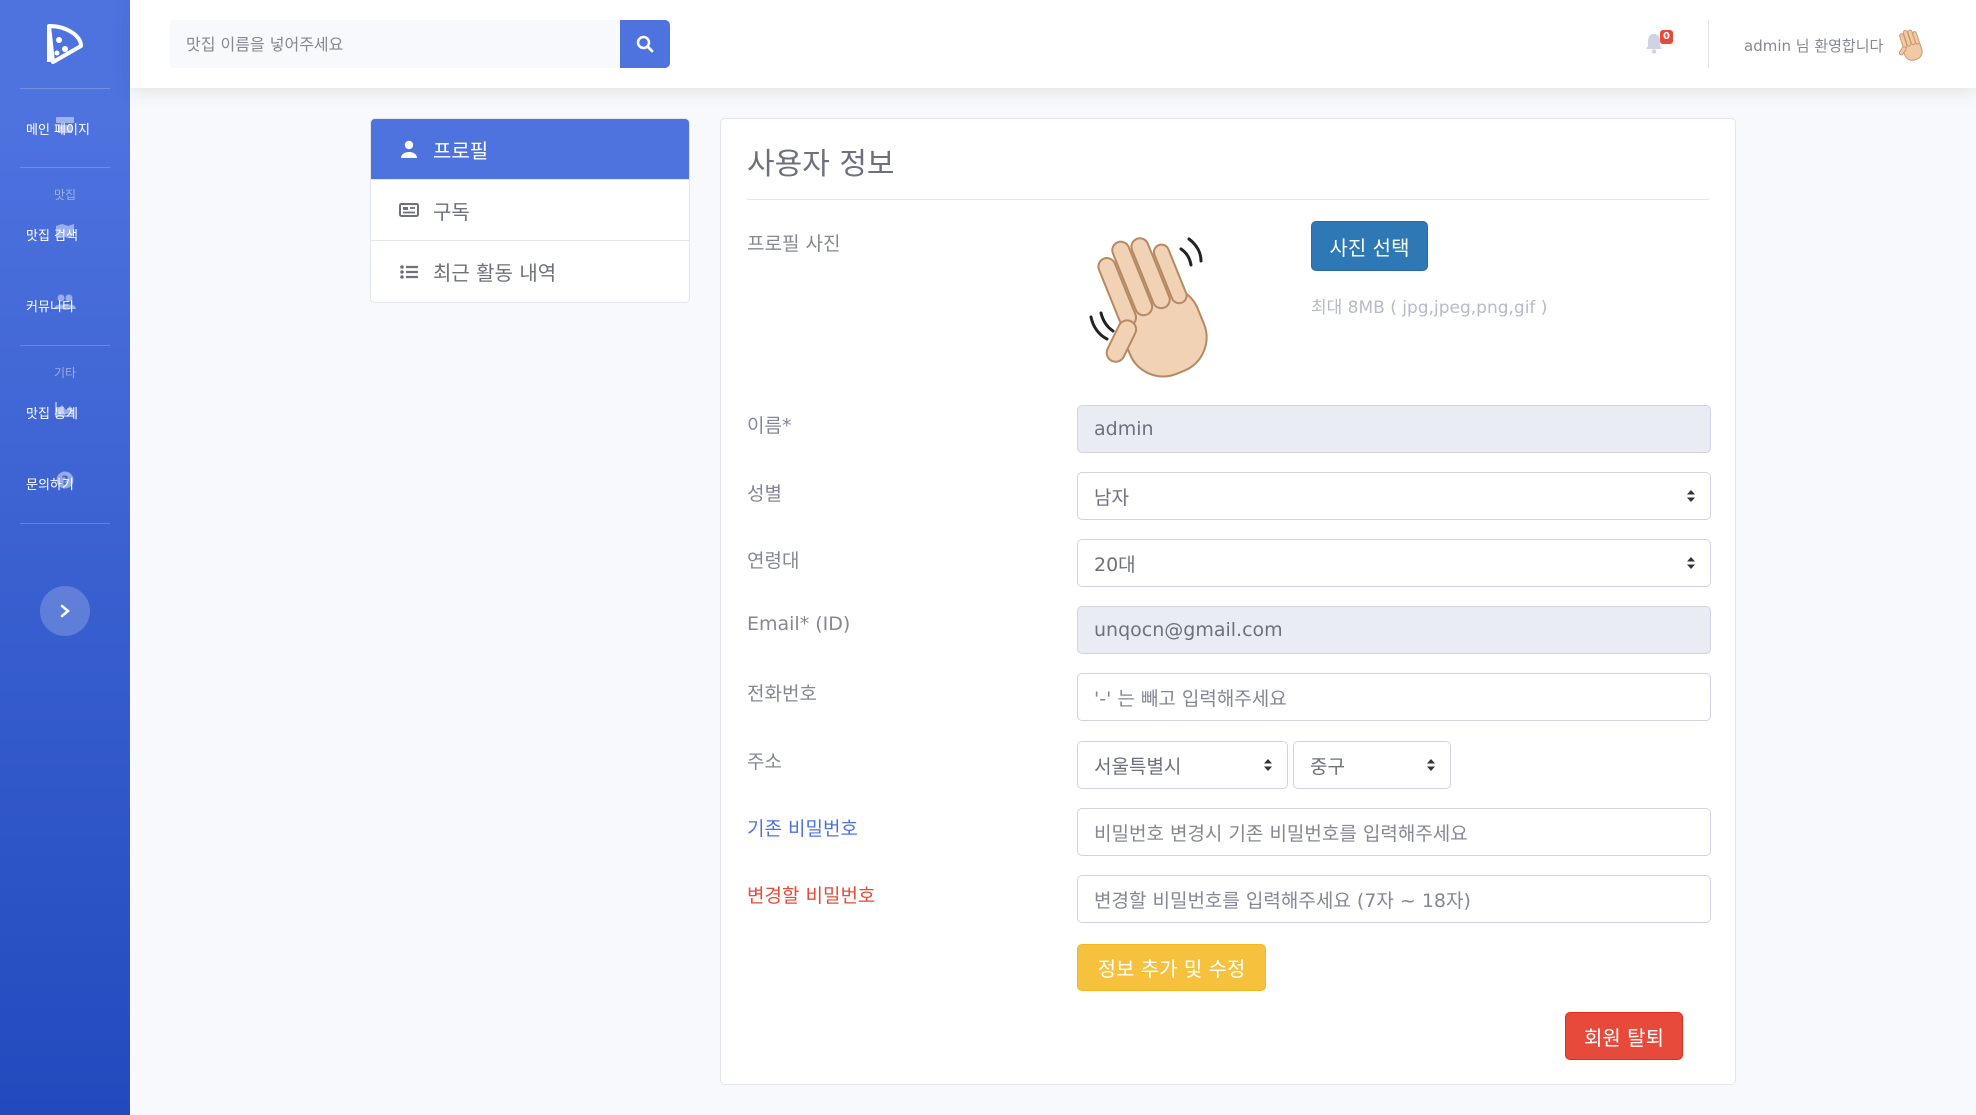  I want to click on city-value: 서울특별시, so click(1138, 766).